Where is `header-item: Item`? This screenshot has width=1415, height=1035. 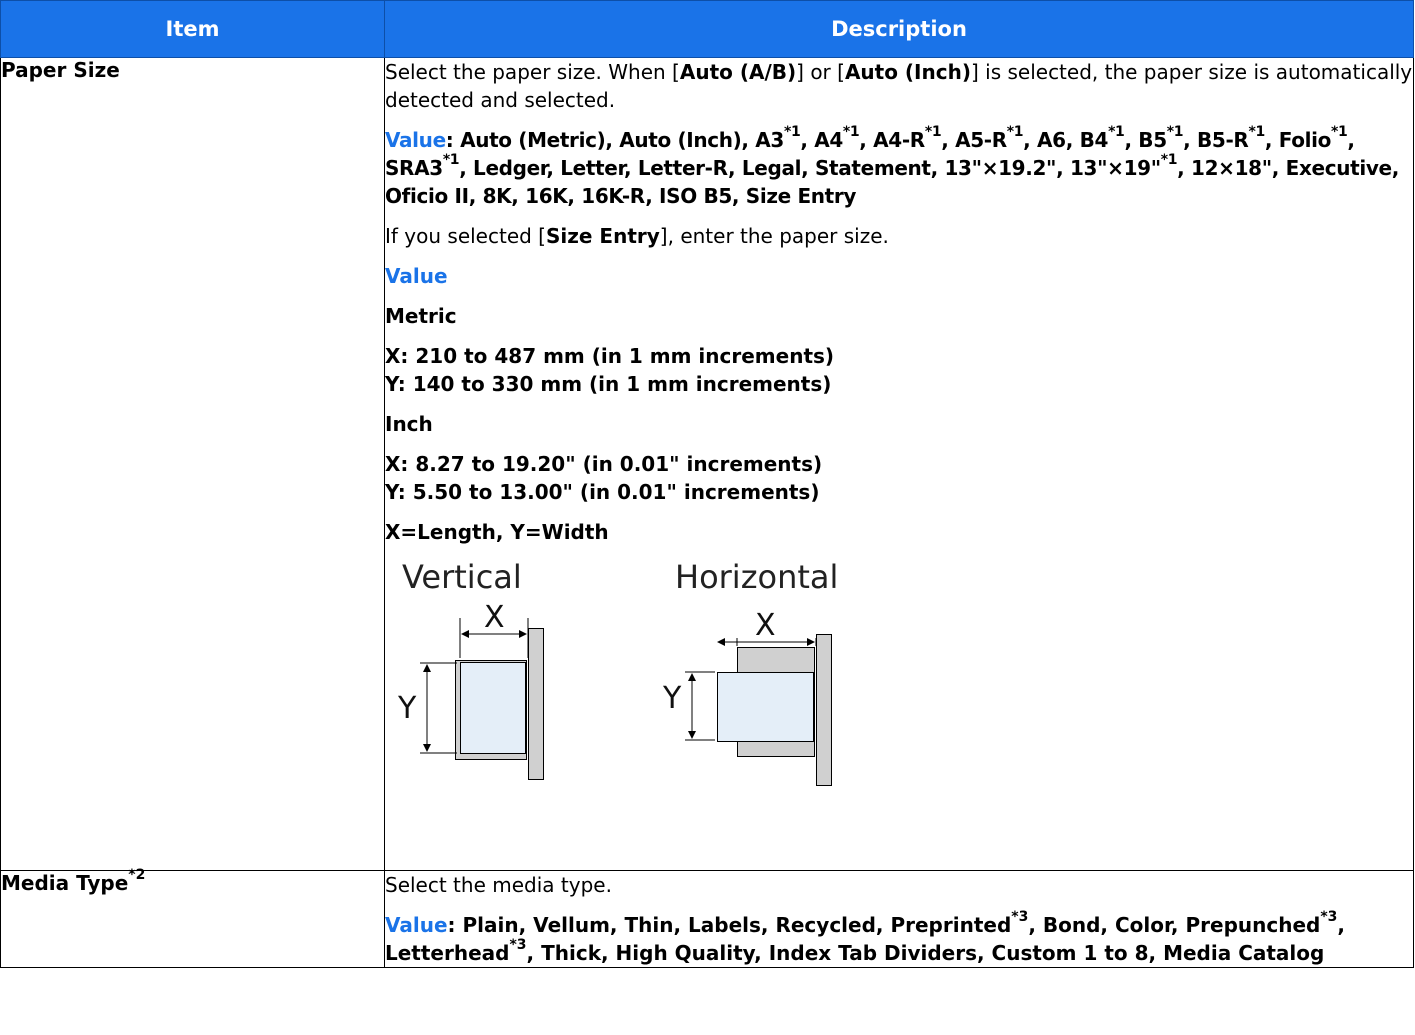
header-item: Item is located at coordinates (192, 29).